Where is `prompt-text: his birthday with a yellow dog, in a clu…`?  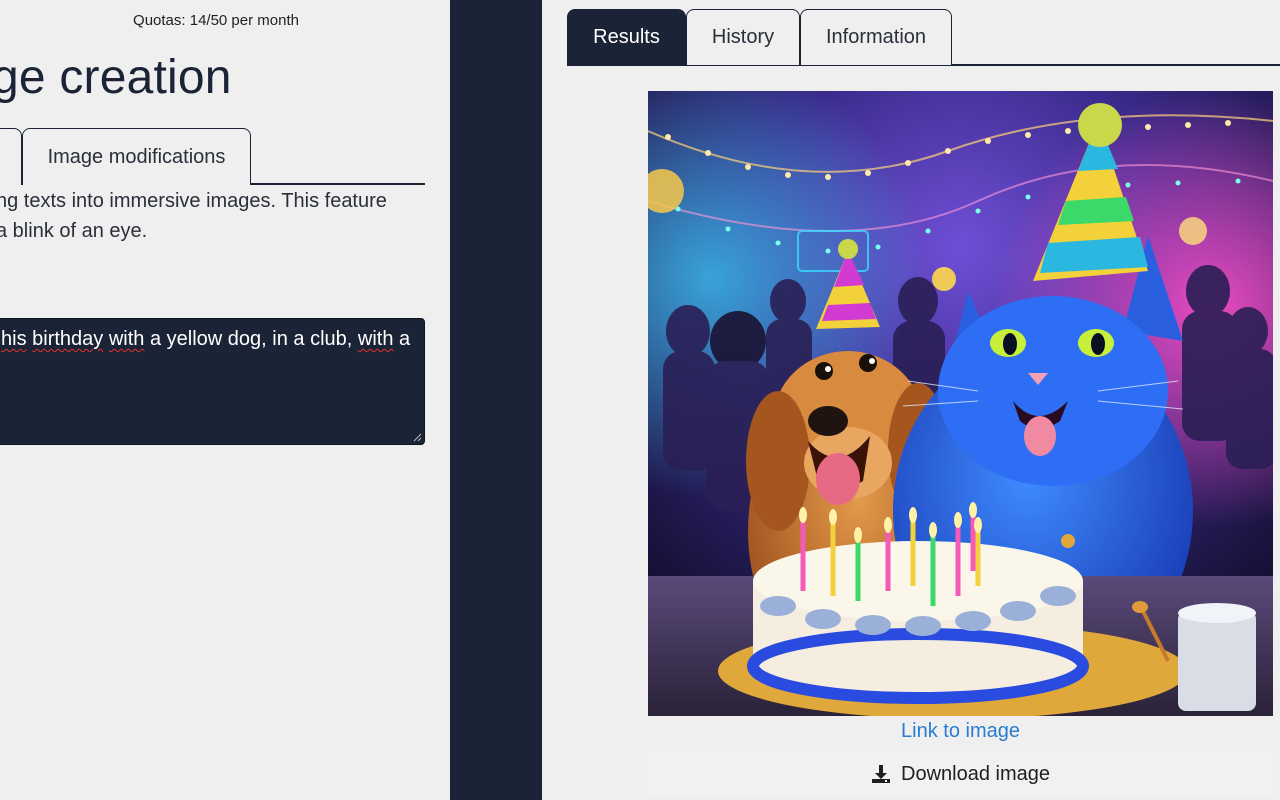 prompt-text: his birthday with a yellow dog, in a clu… is located at coordinates (207, 339).